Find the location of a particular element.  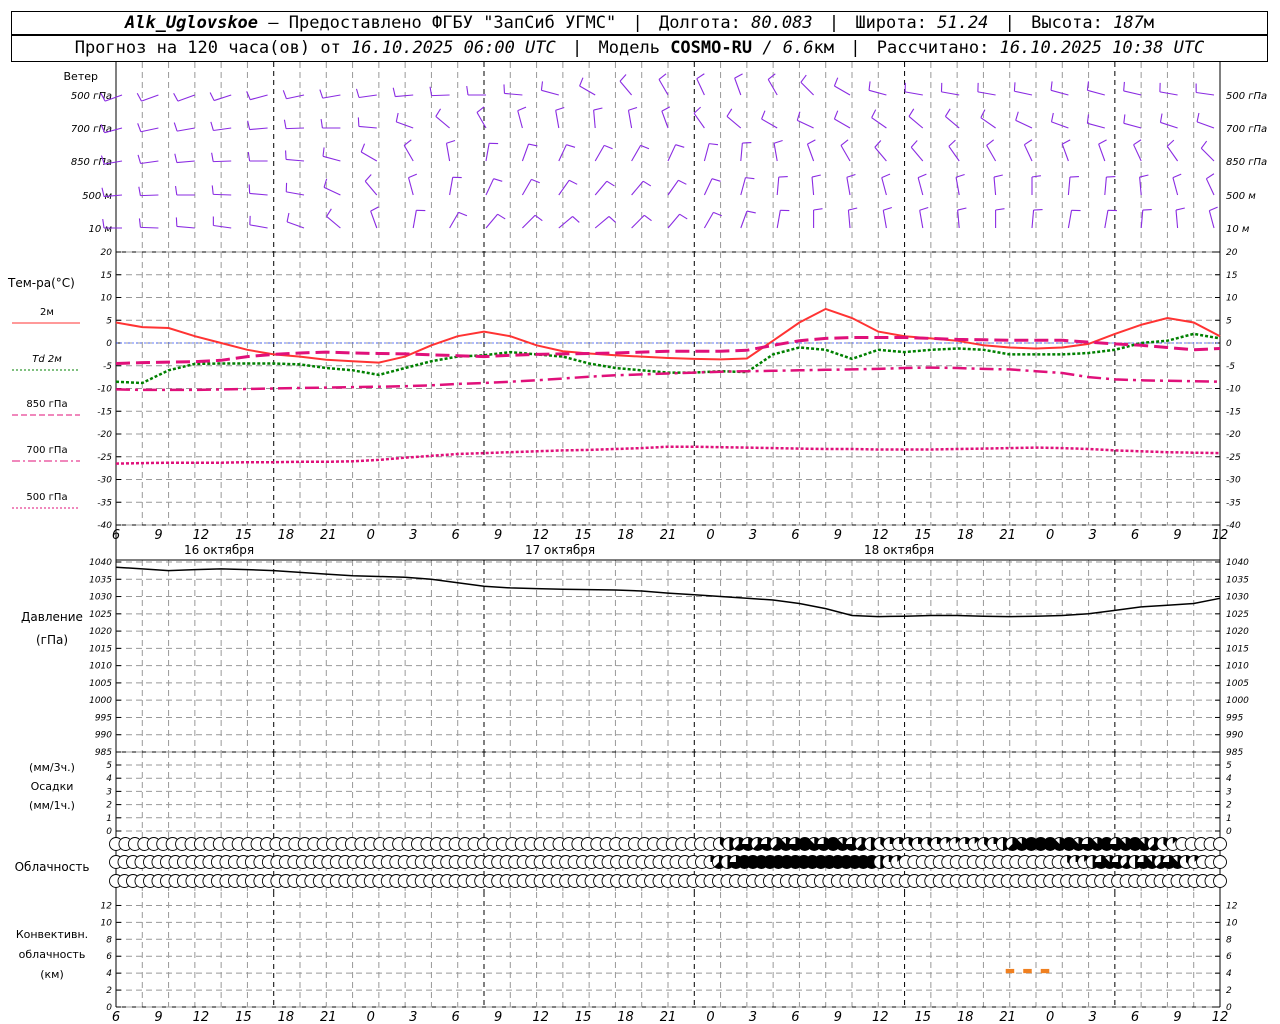

pressure-tick-label: 1000 is located at coordinates (1237, 701).